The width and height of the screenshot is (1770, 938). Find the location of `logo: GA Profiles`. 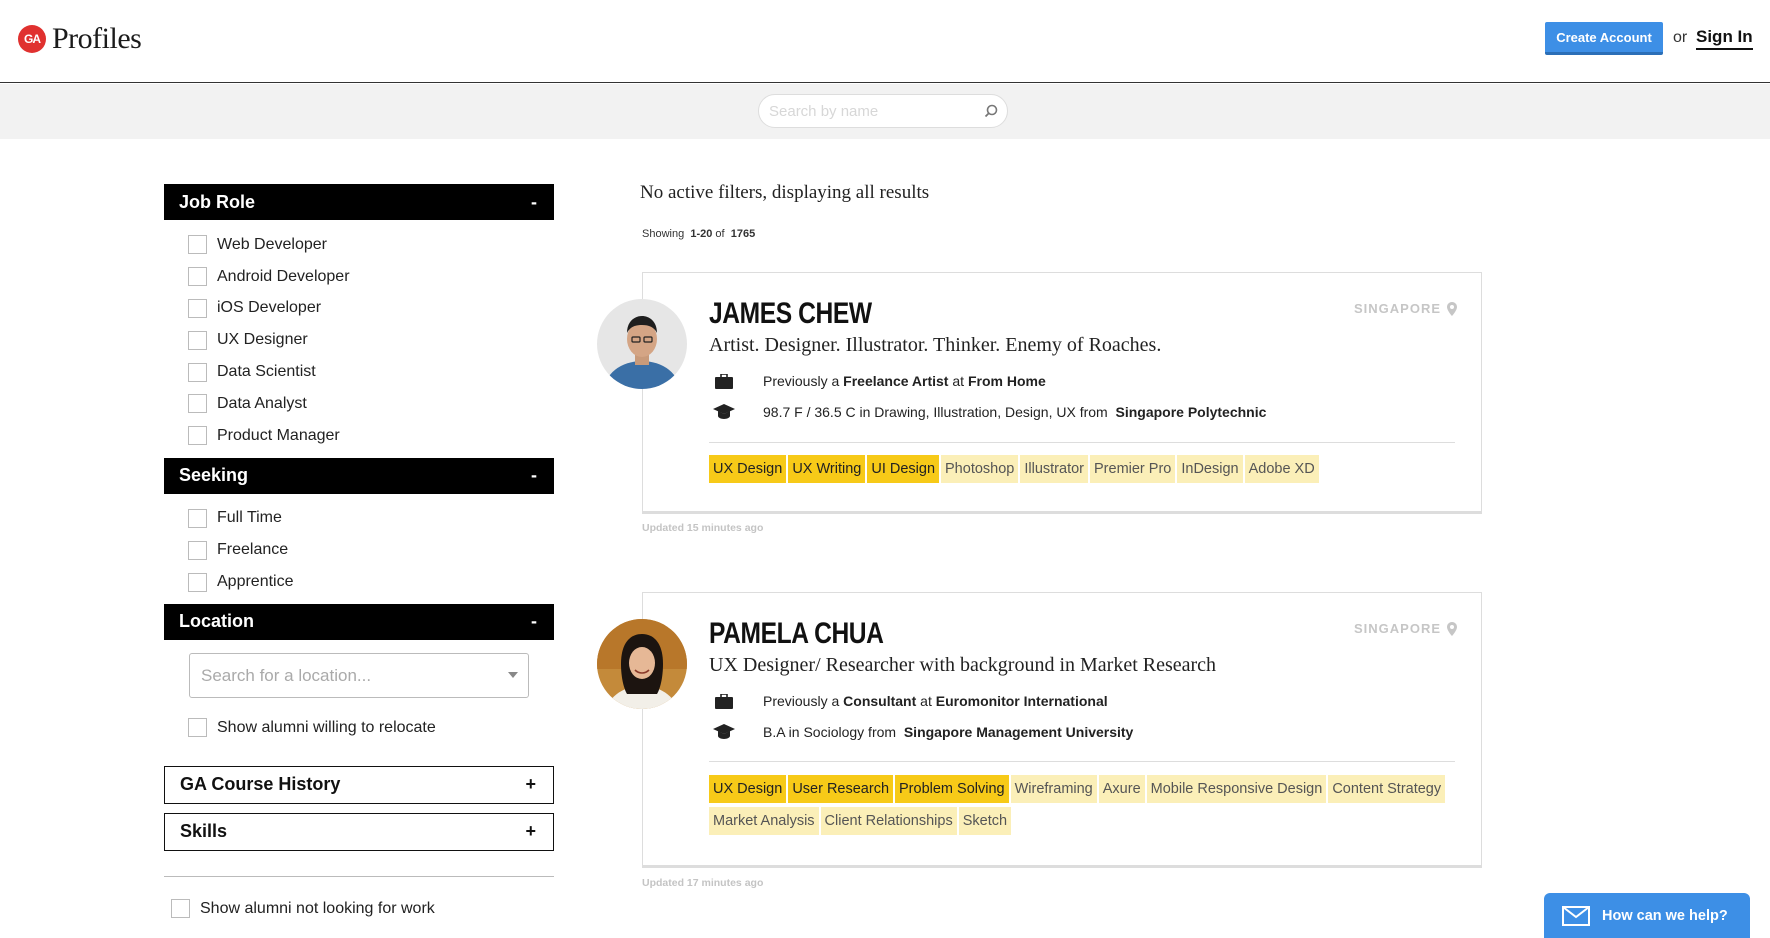

logo: GA Profiles is located at coordinates (80, 39).